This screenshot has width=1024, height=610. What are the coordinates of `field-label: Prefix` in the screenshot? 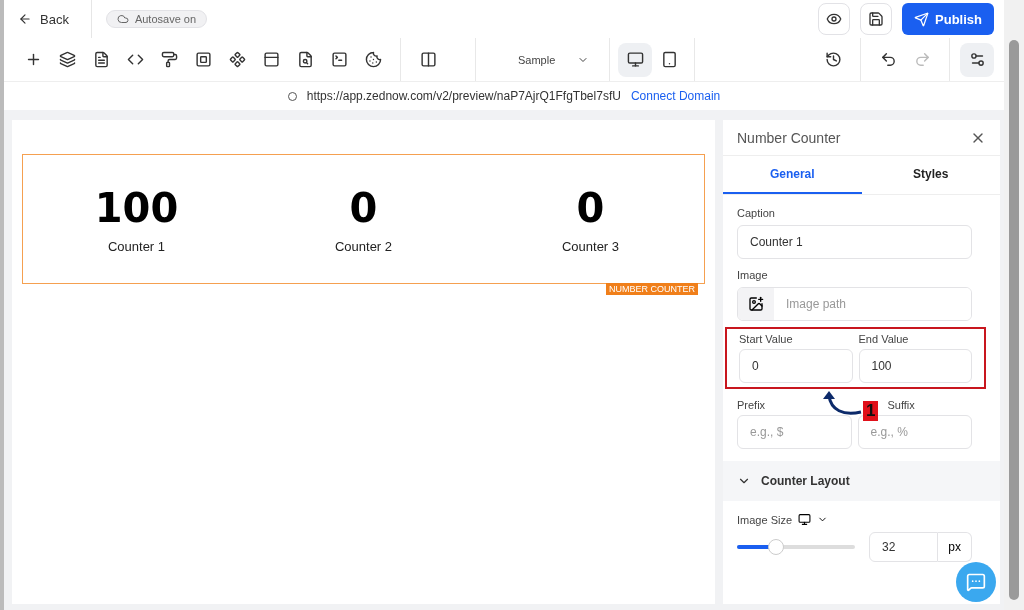 It's located at (752, 405).